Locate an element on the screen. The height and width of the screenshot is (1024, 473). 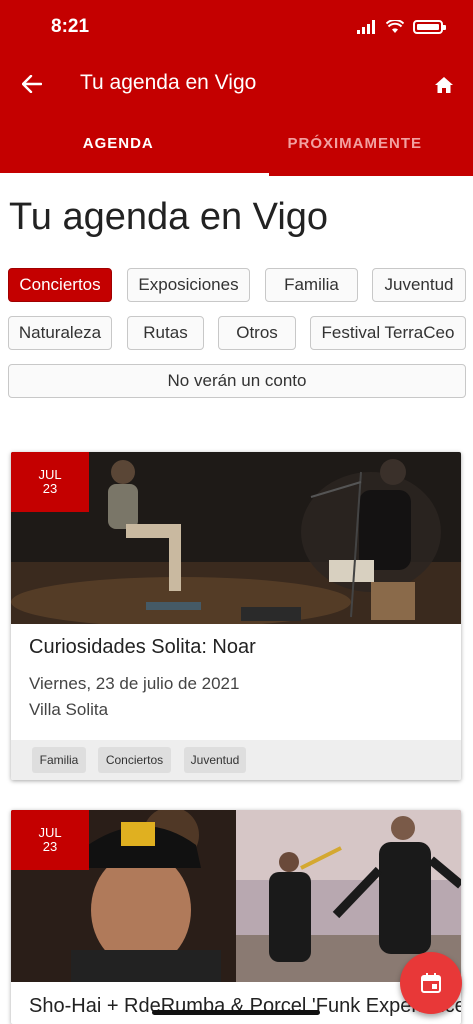
filter-chip-rutas: Rutas is located at coordinates (165, 333).